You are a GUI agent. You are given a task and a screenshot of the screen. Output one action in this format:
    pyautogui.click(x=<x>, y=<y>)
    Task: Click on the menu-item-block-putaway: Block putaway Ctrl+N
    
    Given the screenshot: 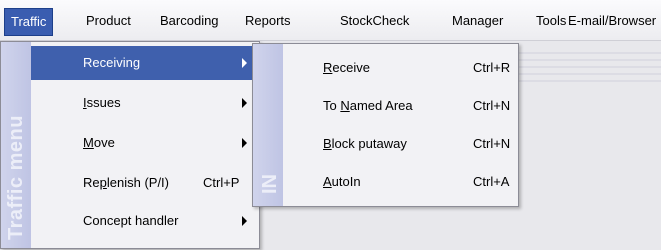 What is the action you would take?
    pyautogui.click(x=400, y=143)
    